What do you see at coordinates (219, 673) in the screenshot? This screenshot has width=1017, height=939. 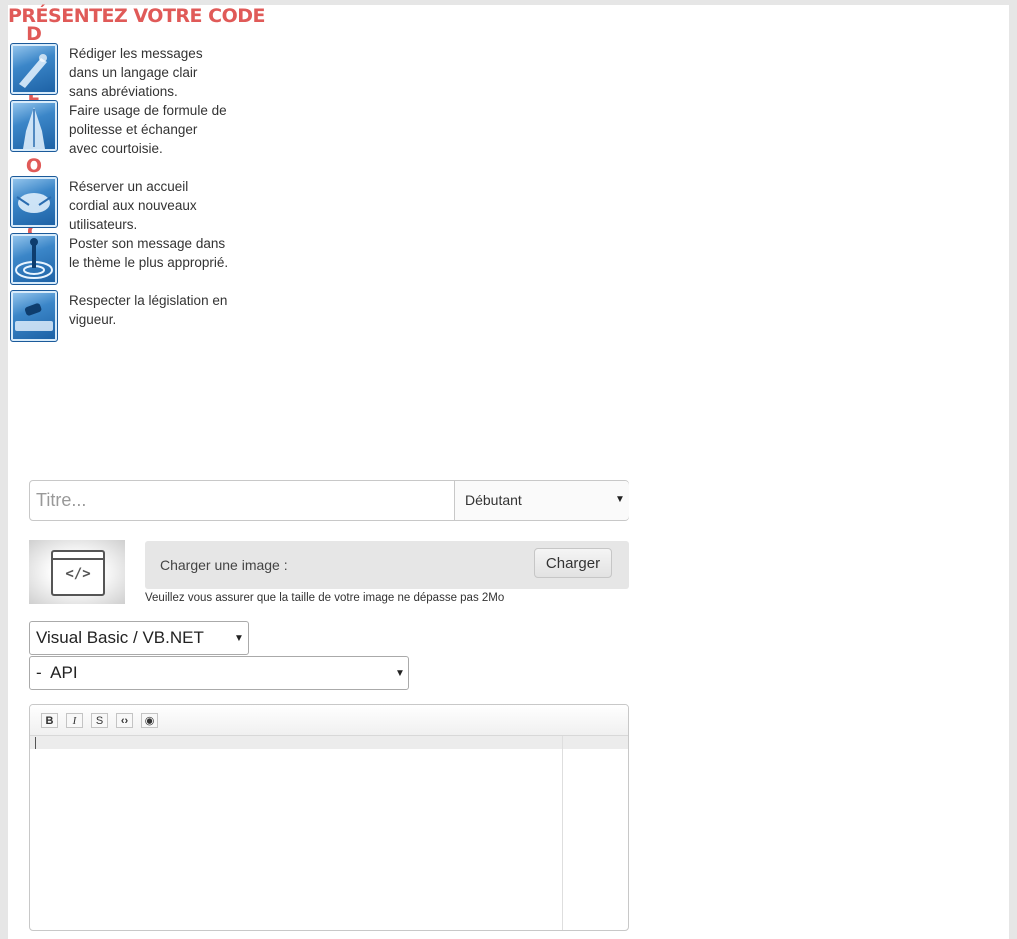 I see `category-select: - API ▼` at bounding box center [219, 673].